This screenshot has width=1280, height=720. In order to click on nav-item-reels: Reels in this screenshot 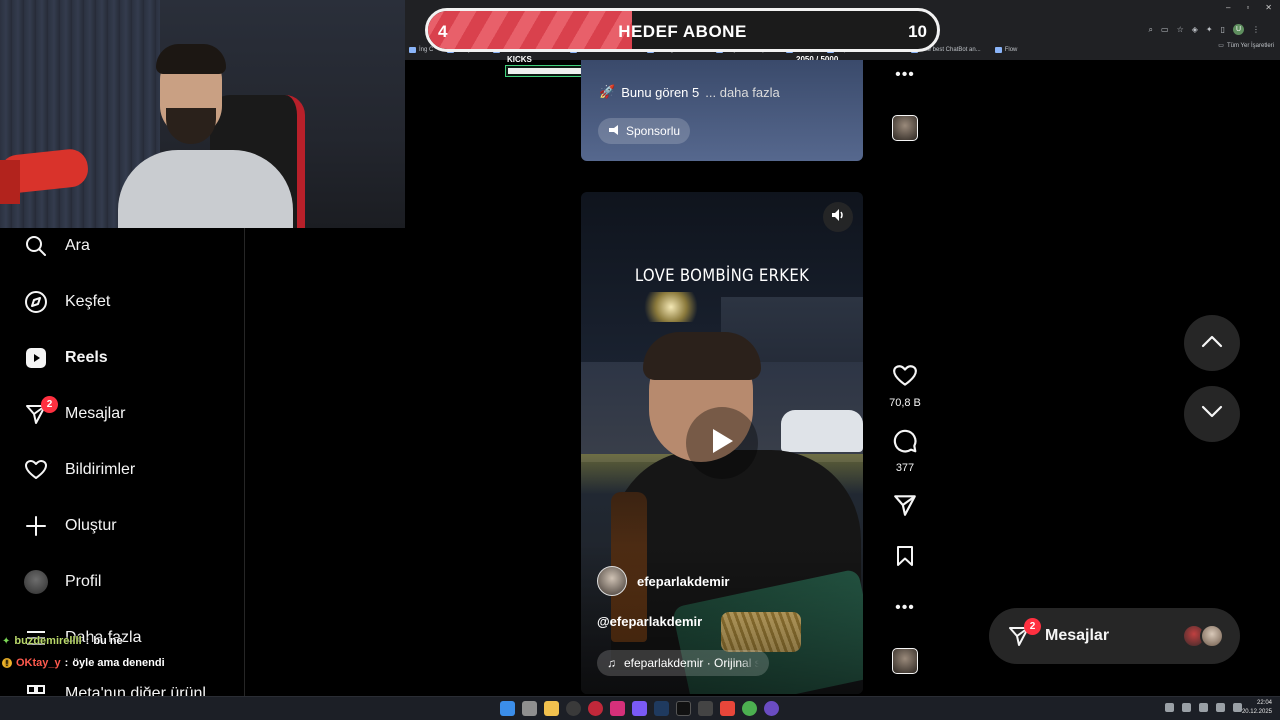, I will do `click(66, 358)`.